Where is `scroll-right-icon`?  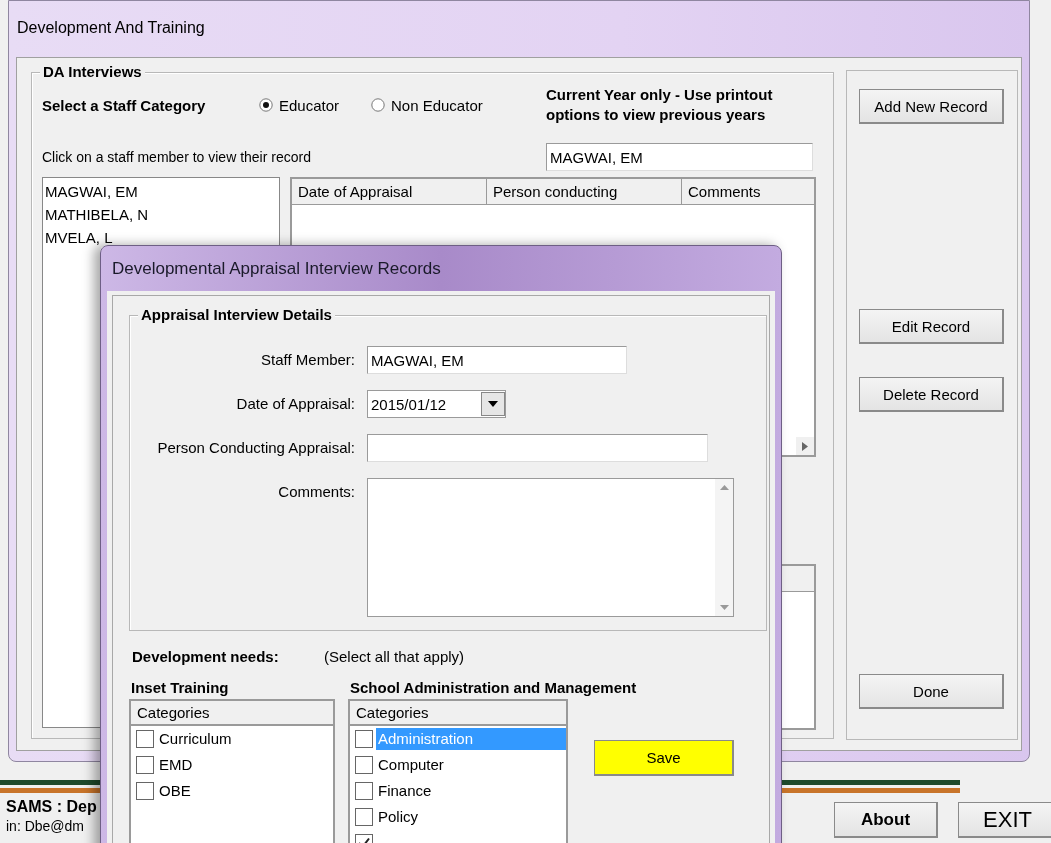 scroll-right-icon is located at coordinates (805, 446).